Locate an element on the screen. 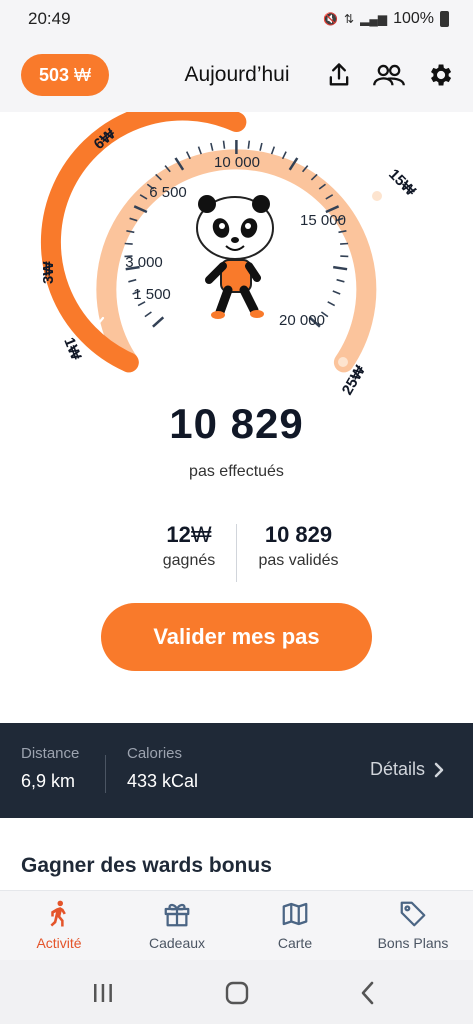 Image resolution: width=473 pixels, height=1024 pixels. share-icon is located at coordinates (339, 75).